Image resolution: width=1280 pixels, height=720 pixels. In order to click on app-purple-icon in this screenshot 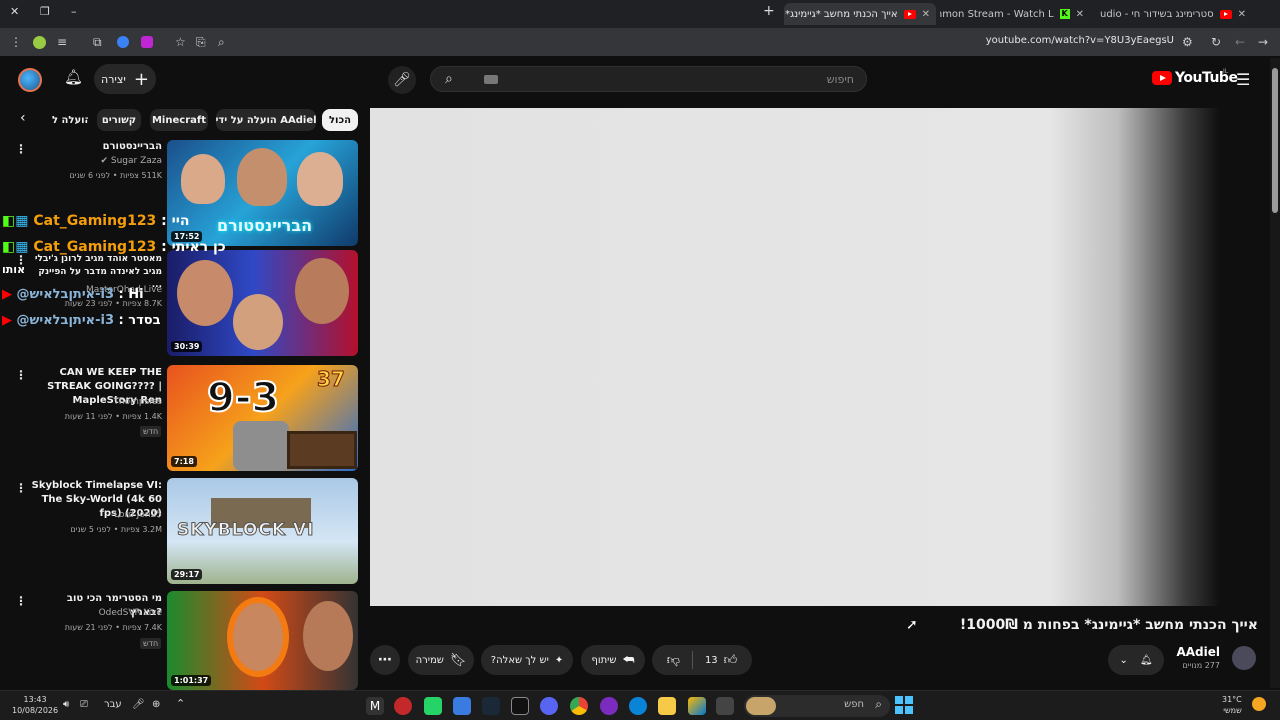, I will do `click(609, 706)`.